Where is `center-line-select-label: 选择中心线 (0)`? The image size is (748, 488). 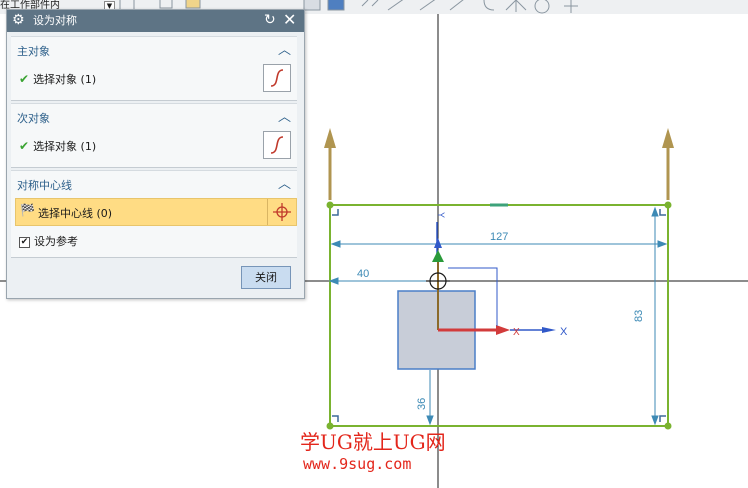
center-line-select-label: 选择中心线 (0) is located at coordinates (75, 213).